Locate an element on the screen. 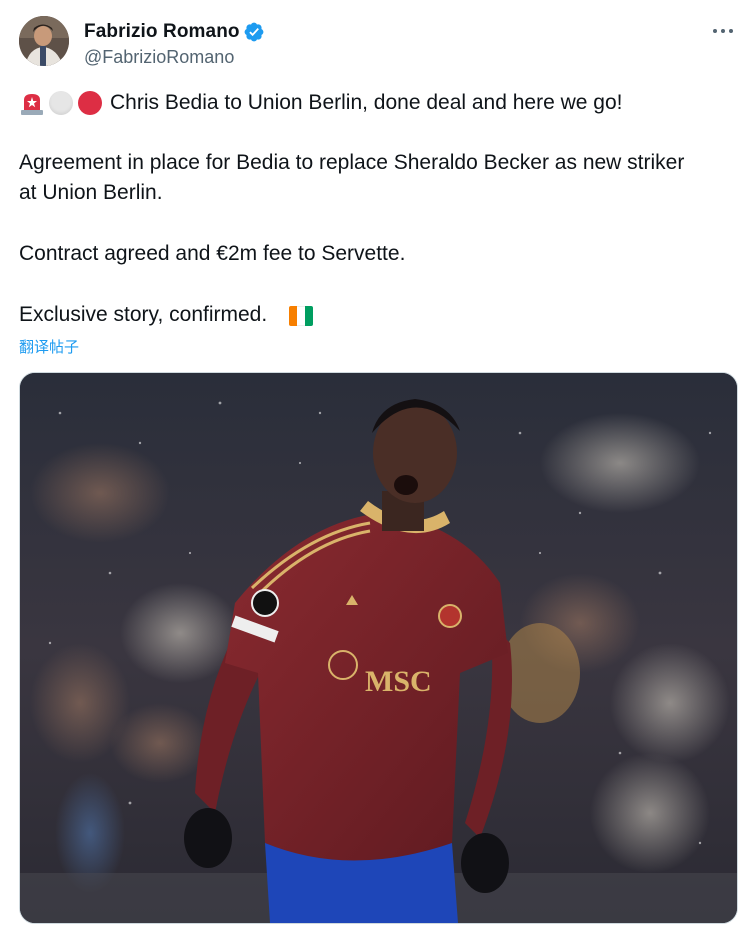 The width and height of the screenshot is (750, 933). verified-badge-icon is located at coordinates (254, 32).